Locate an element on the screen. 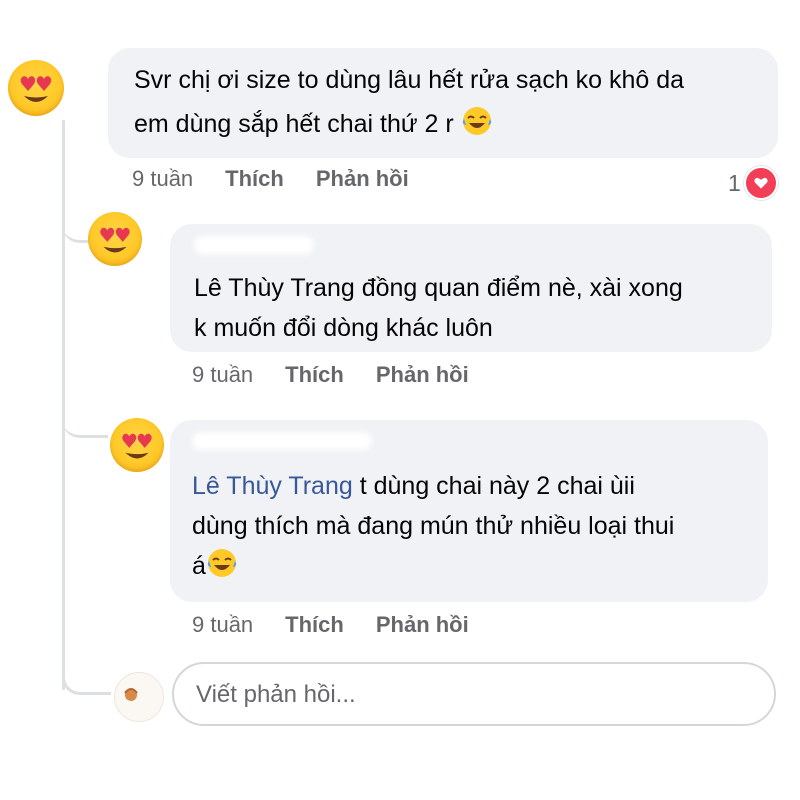 Image resolution: width=800 pixels, height=800 pixels. reaction-count: 1 is located at coordinates (753, 183).